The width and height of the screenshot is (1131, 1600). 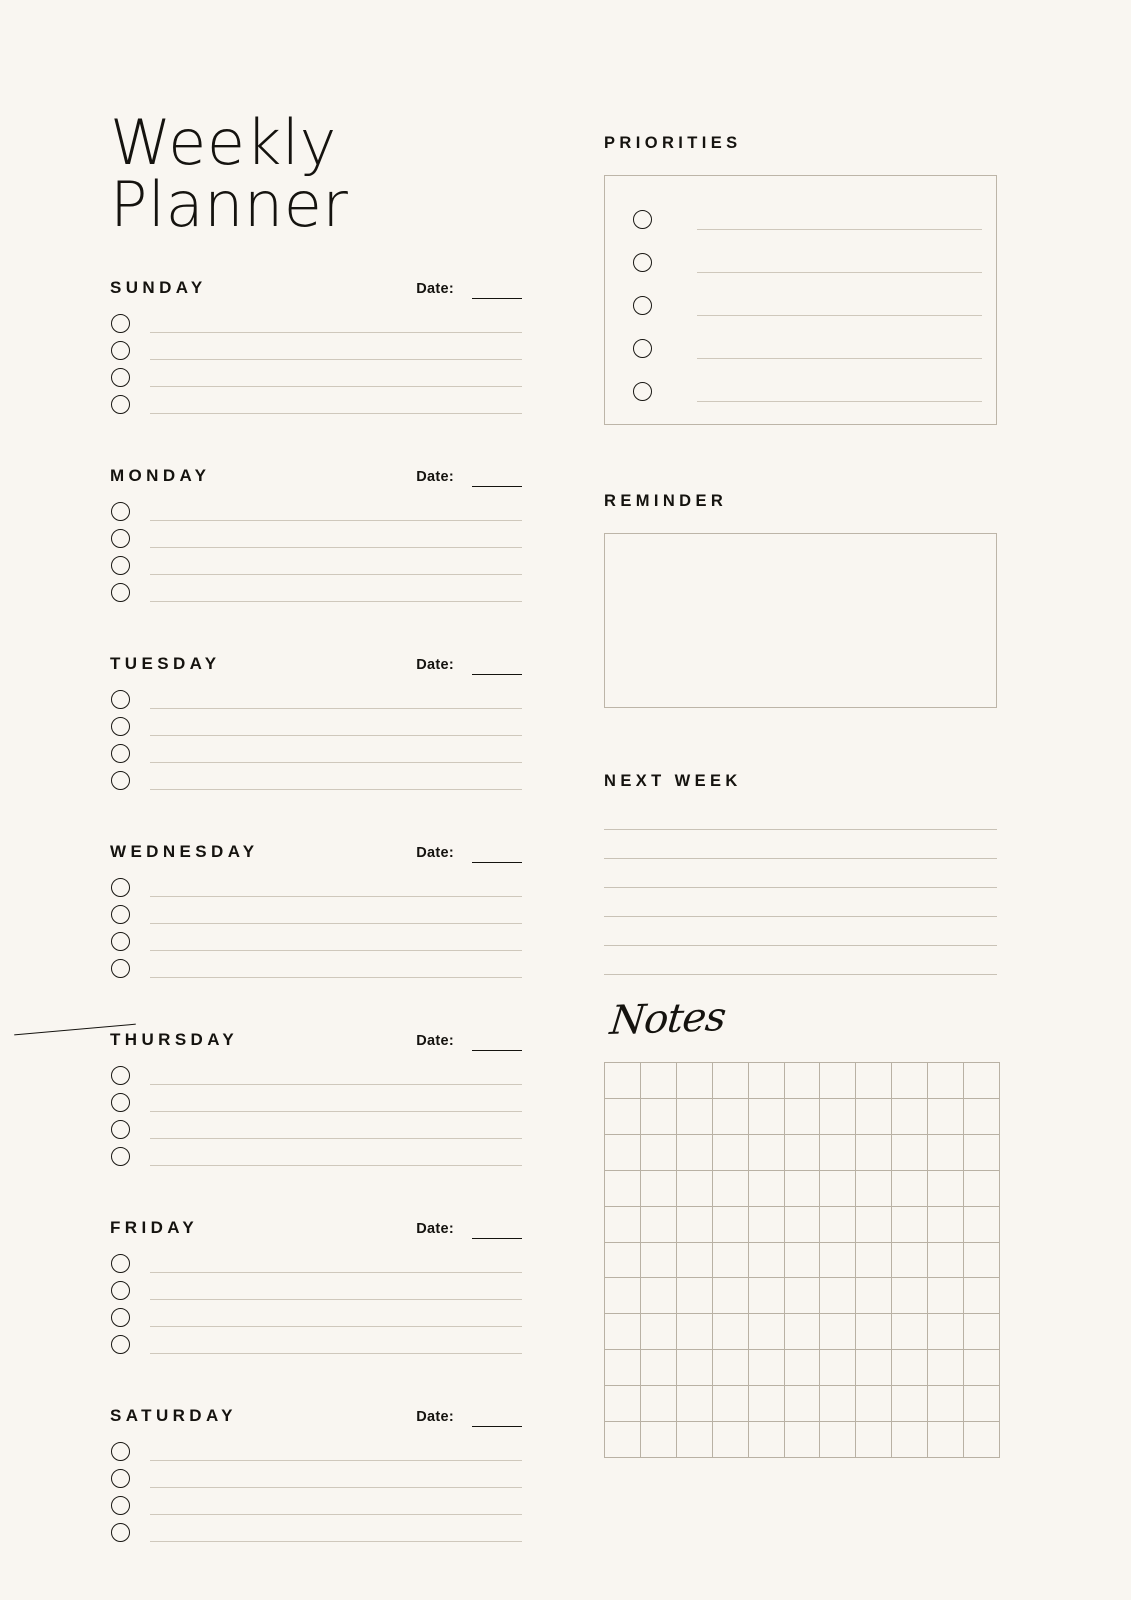 What do you see at coordinates (497, 674) in the screenshot?
I see `date-input-tuesday` at bounding box center [497, 674].